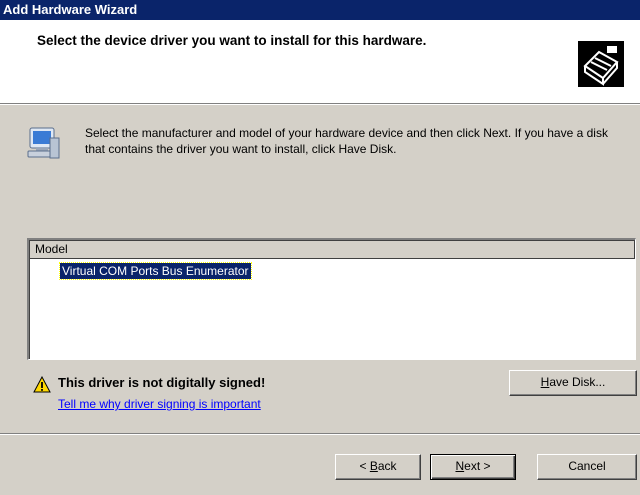 The image size is (640, 495). What do you see at coordinates (155, 271) in the screenshot?
I see `model-list-item: Virtual COM Ports Bus Enumerator` at bounding box center [155, 271].